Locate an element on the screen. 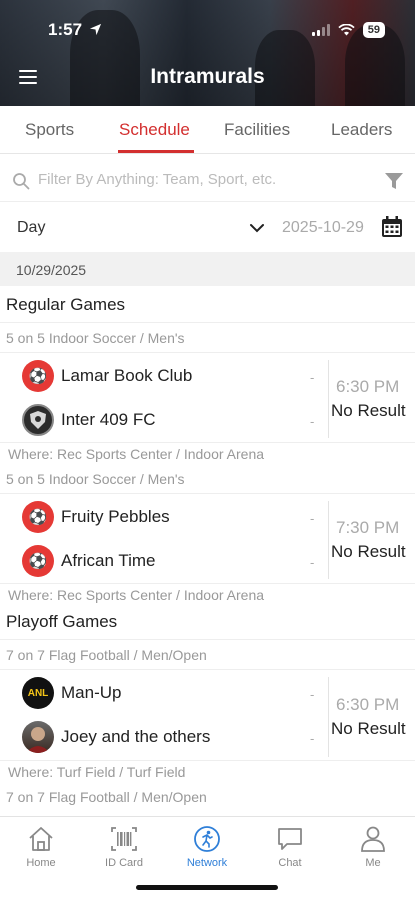  period-select: Day is located at coordinates (31, 228).